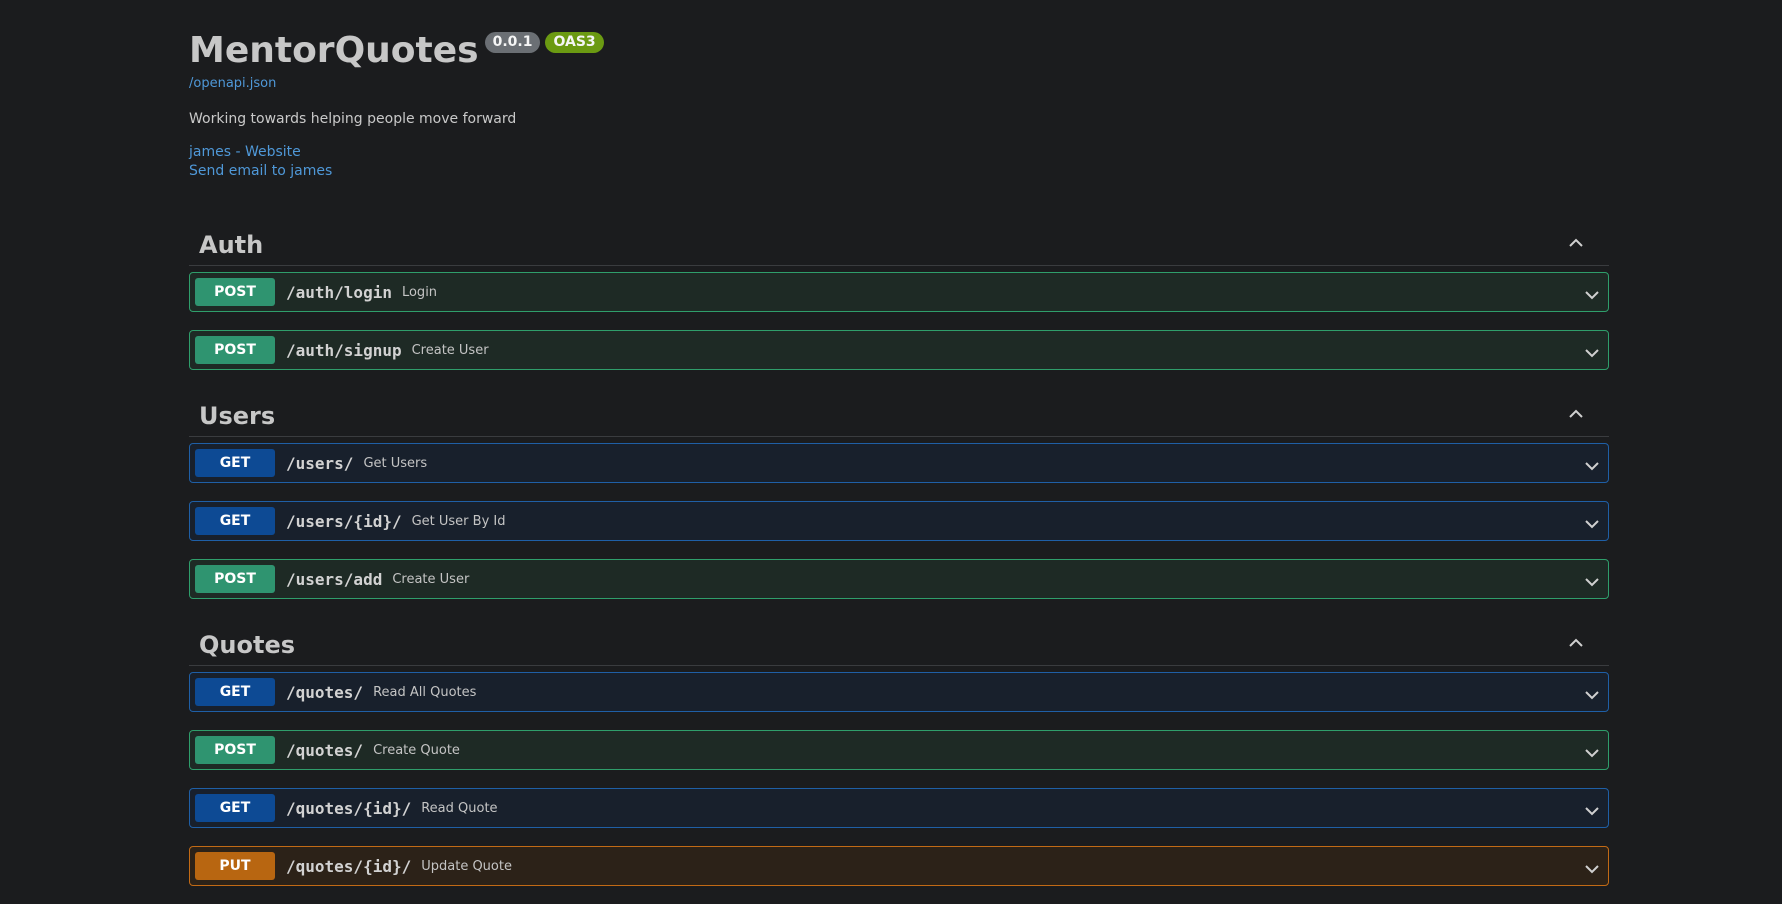 Image resolution: width=1782 pixels, height=904 pixels. I want to click on operation-summary: Read Quote, so click(459, 808).